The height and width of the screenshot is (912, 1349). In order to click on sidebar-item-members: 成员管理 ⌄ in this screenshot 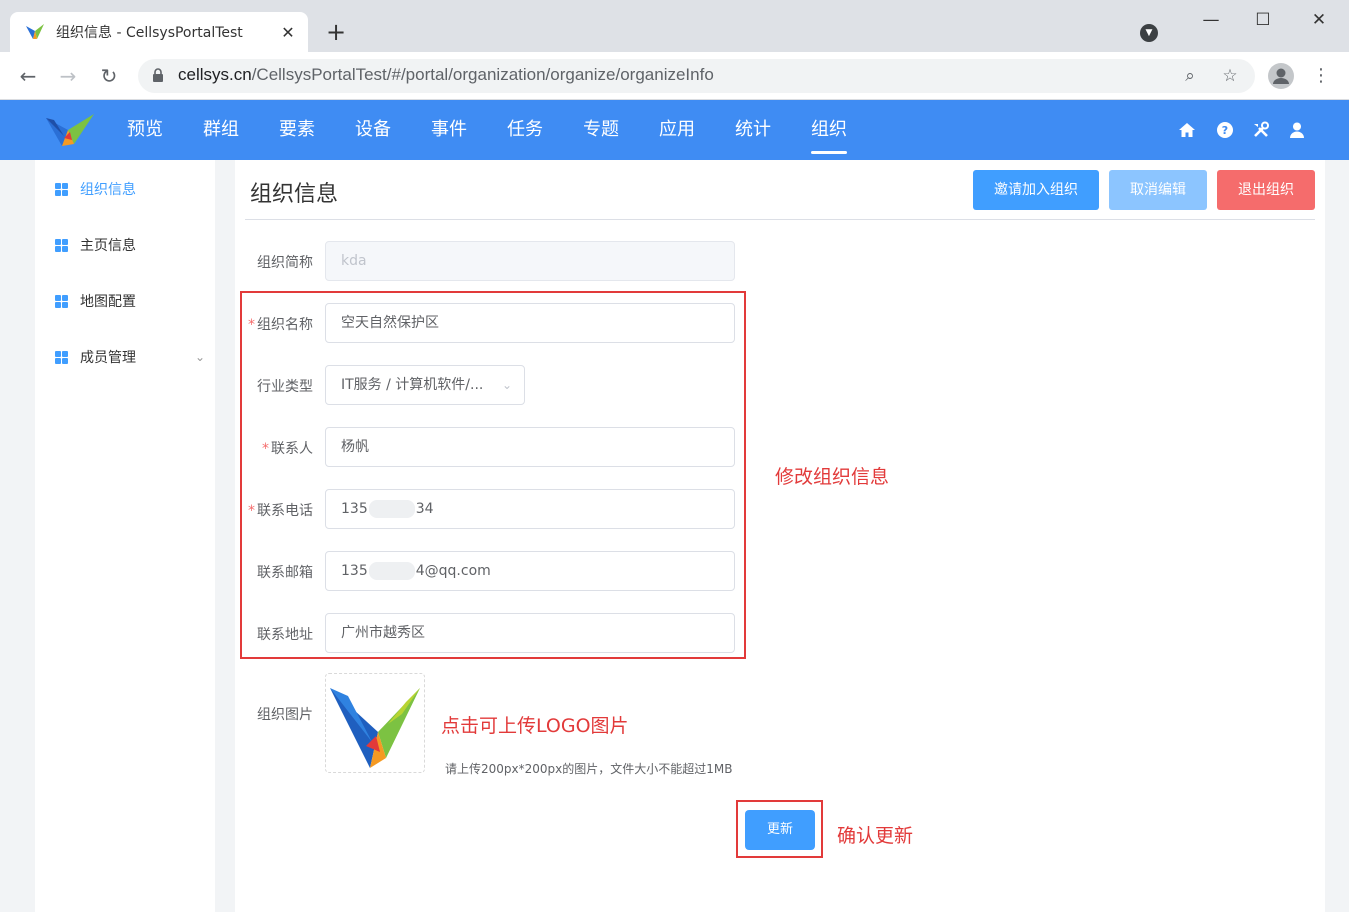, I will do `click(130, 357)`.